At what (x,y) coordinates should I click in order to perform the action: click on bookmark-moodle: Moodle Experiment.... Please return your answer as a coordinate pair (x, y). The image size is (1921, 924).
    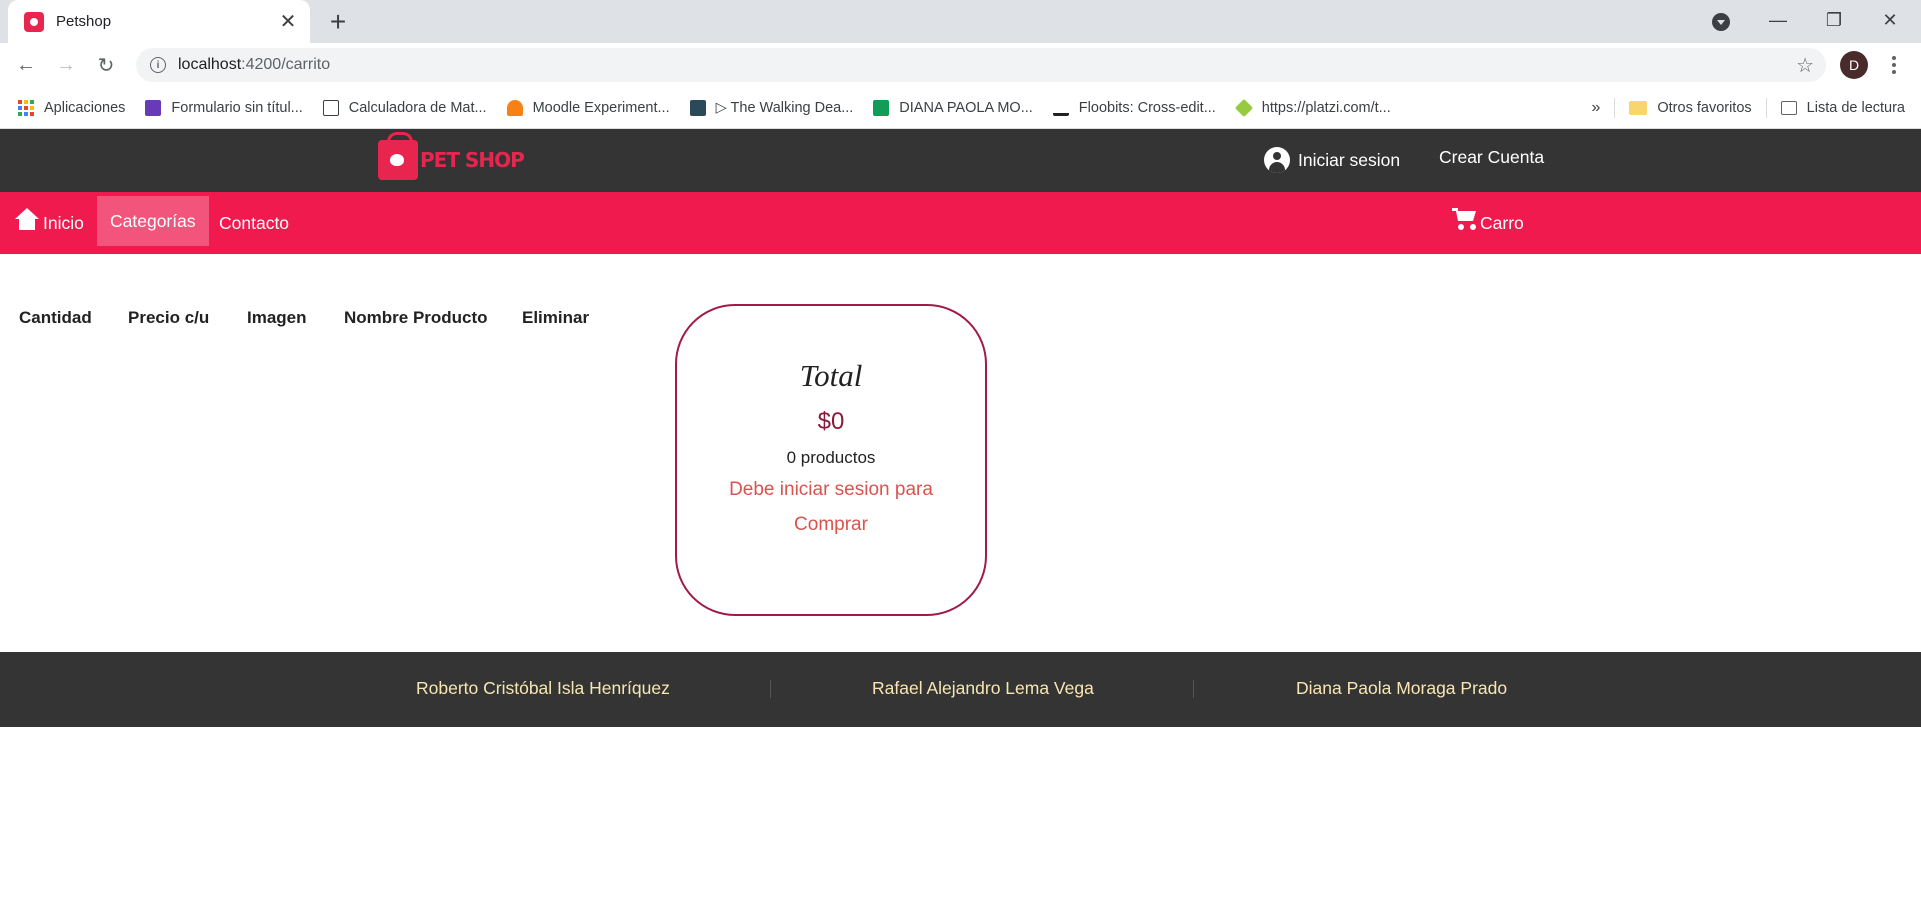
    Looking at the image, I should click on (588, 108).